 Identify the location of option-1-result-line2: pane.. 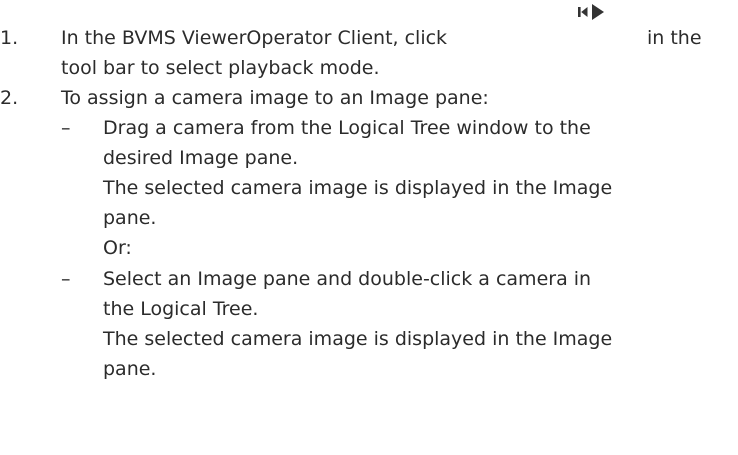
(130, 218).